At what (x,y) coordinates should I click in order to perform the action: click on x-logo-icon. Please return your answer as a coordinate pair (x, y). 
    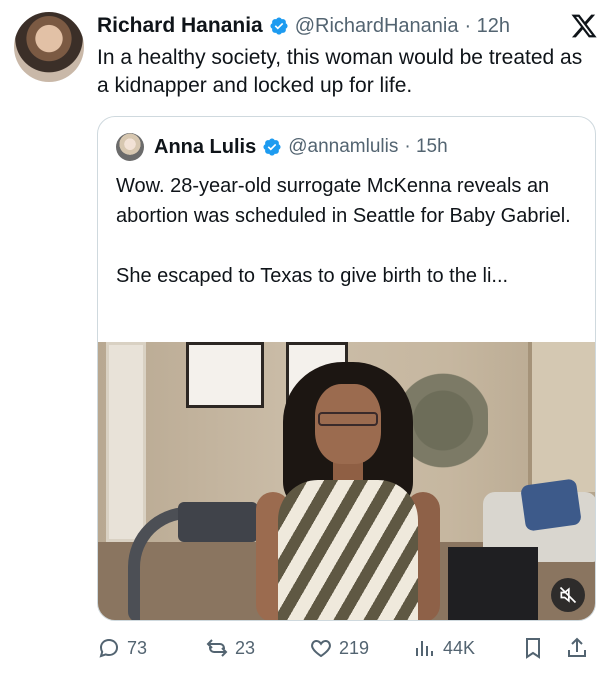
    Looking at the image, I should click on (584, 26).